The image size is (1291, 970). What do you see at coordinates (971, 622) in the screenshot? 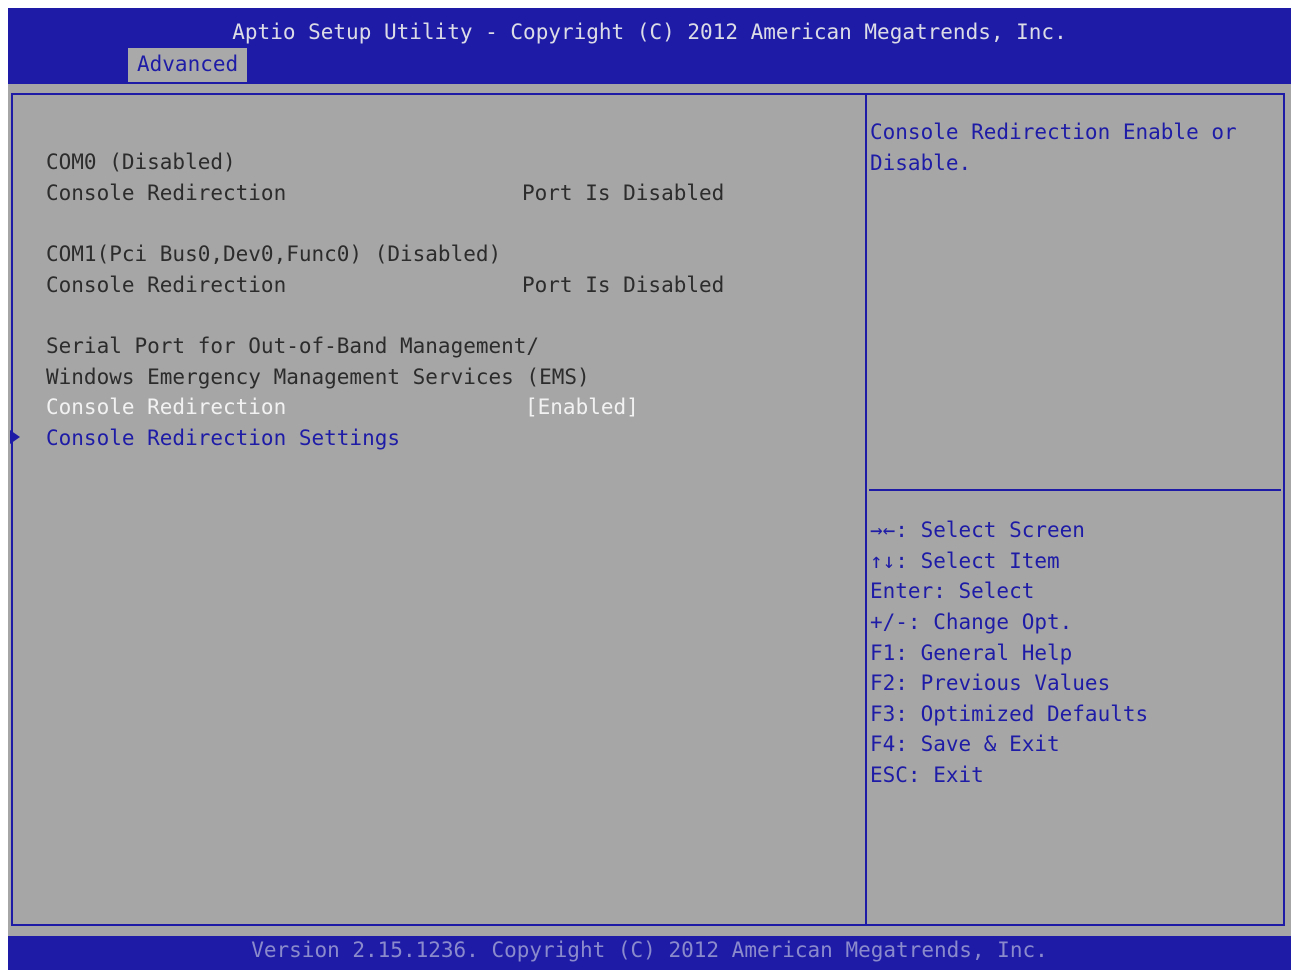
I see `key-help-change-opt: +/-: Change Opt.` at bounding box center [971, 622].